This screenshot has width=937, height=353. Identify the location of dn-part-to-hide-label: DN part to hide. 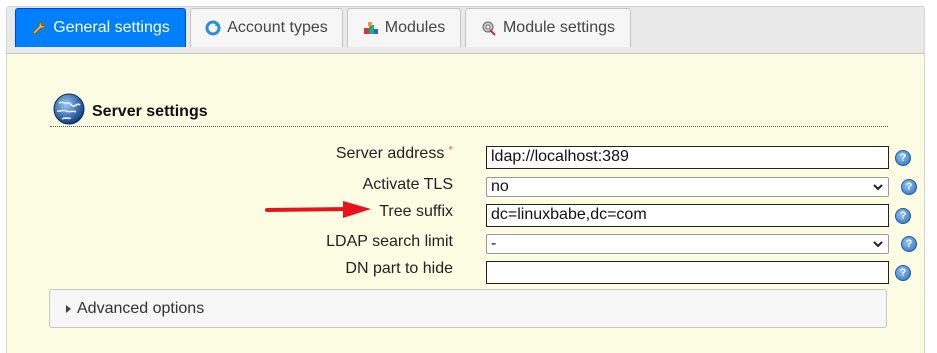
(399, 268).